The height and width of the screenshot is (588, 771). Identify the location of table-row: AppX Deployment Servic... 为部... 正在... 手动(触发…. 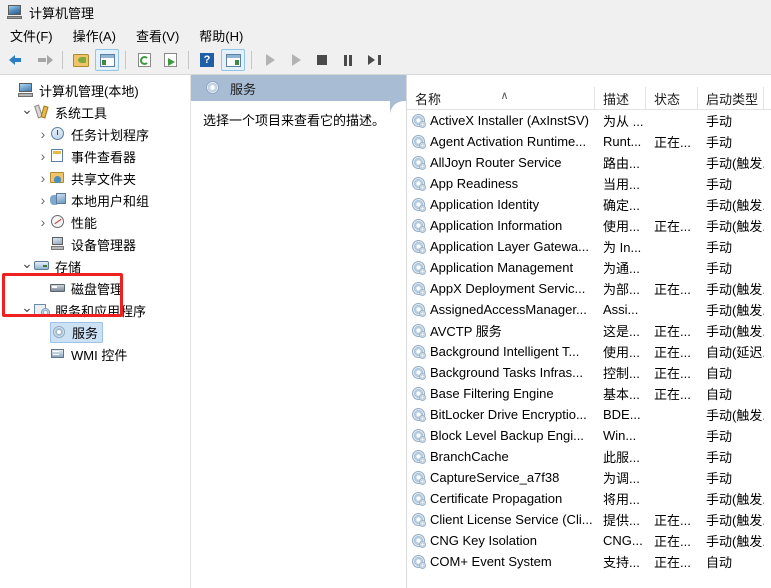
(589, 288).